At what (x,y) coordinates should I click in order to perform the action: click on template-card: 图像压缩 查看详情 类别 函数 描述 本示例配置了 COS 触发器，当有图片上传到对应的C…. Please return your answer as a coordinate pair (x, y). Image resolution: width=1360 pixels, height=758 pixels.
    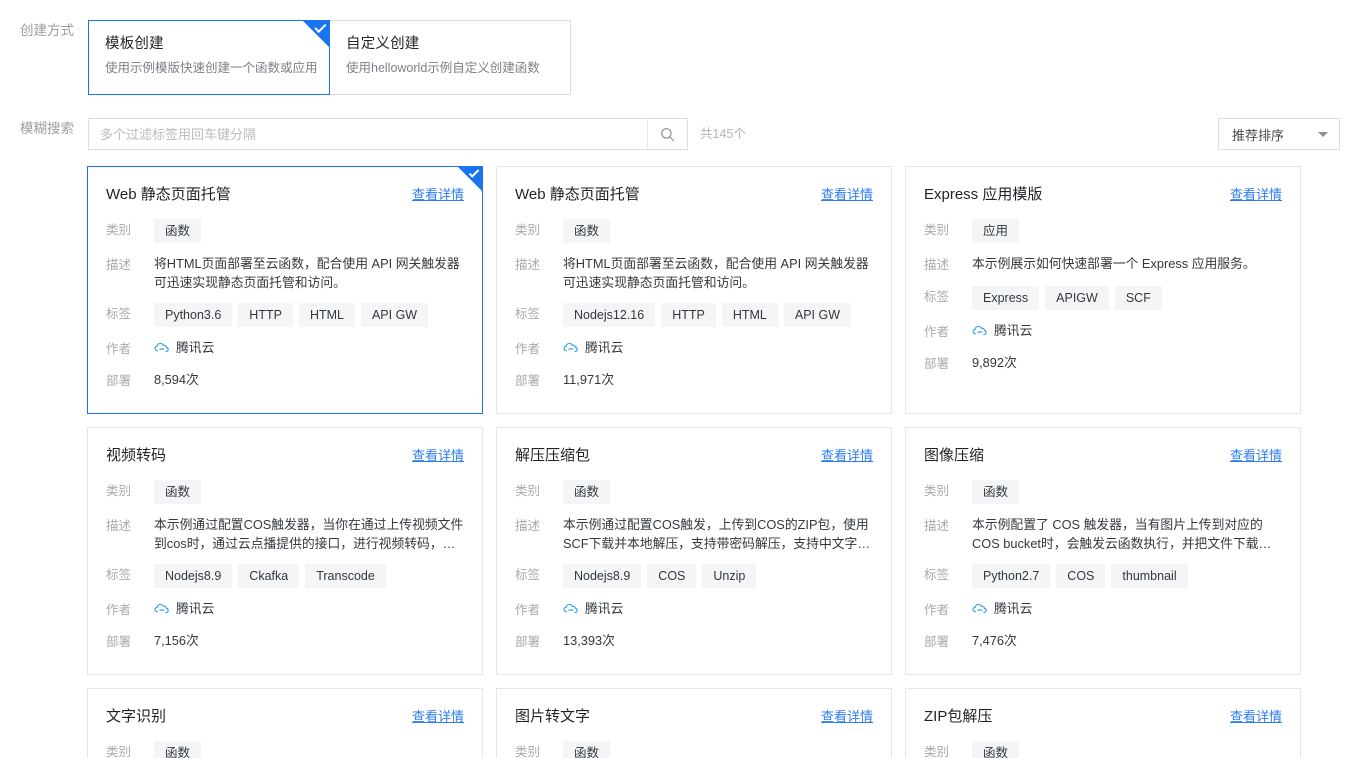
    Looking at the image, I should click on (1103, 551).